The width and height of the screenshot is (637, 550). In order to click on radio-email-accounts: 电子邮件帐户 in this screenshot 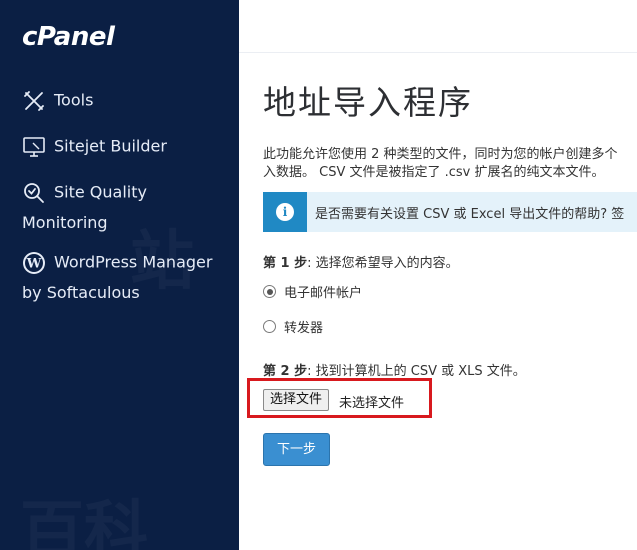, I will do `click(312, 291)`.